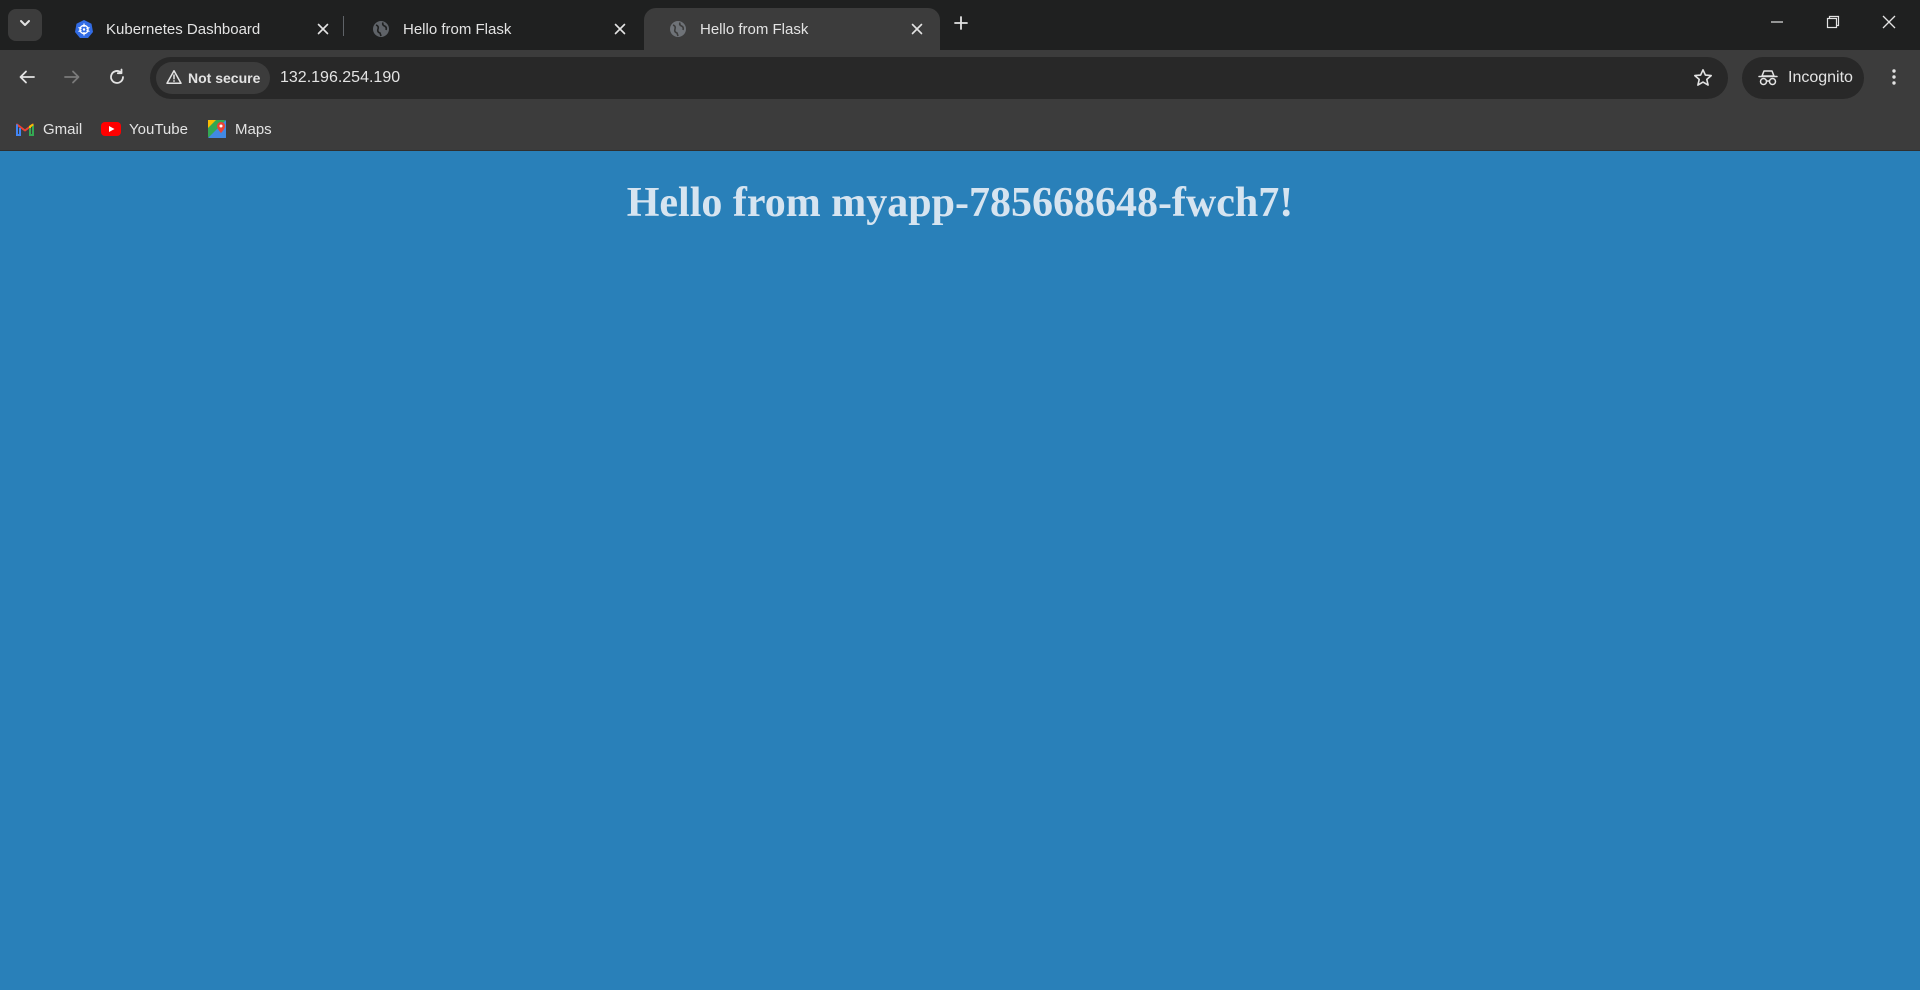 The image size is (1920, 990). What do you see at coordinates (343, 26) in the screenshot?
I see `tab-separator` at bounding box center [343, 26].